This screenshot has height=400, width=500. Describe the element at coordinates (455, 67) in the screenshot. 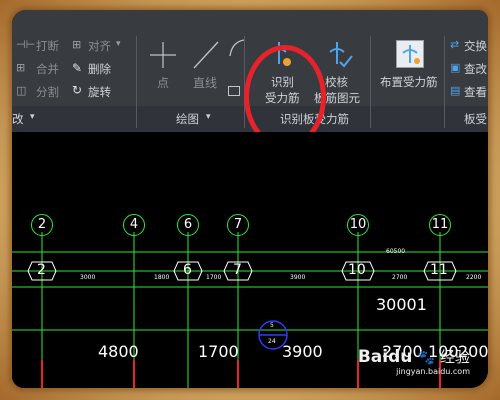

I see `query-icon: ▣` at that location.